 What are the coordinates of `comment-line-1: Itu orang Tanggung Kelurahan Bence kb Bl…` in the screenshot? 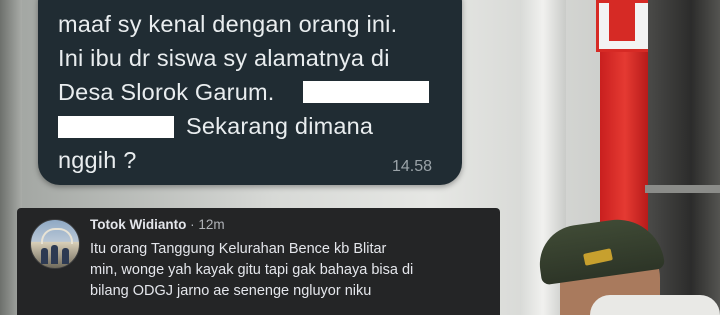 It's located at (238, 249).